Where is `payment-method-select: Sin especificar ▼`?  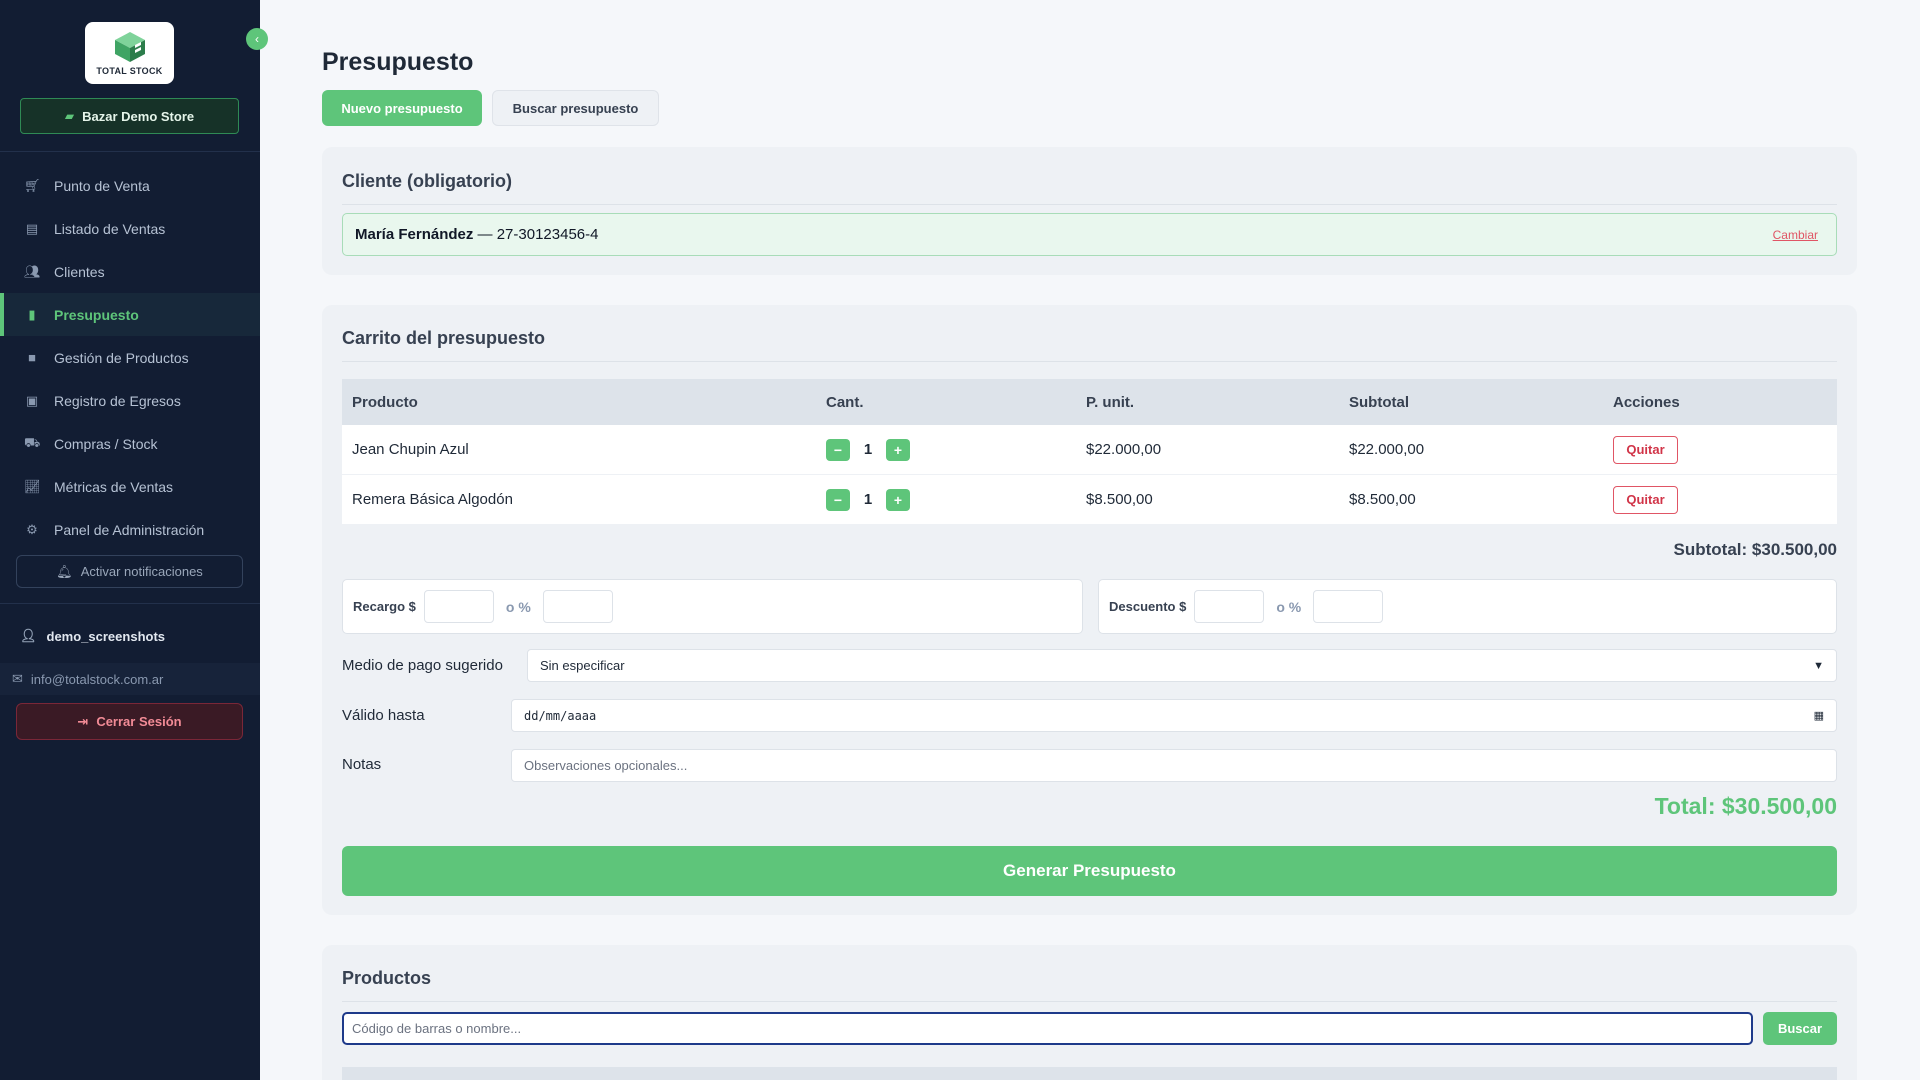
payment-method-select: Sin especificar ▼ is located at coordinates (1182, 665).